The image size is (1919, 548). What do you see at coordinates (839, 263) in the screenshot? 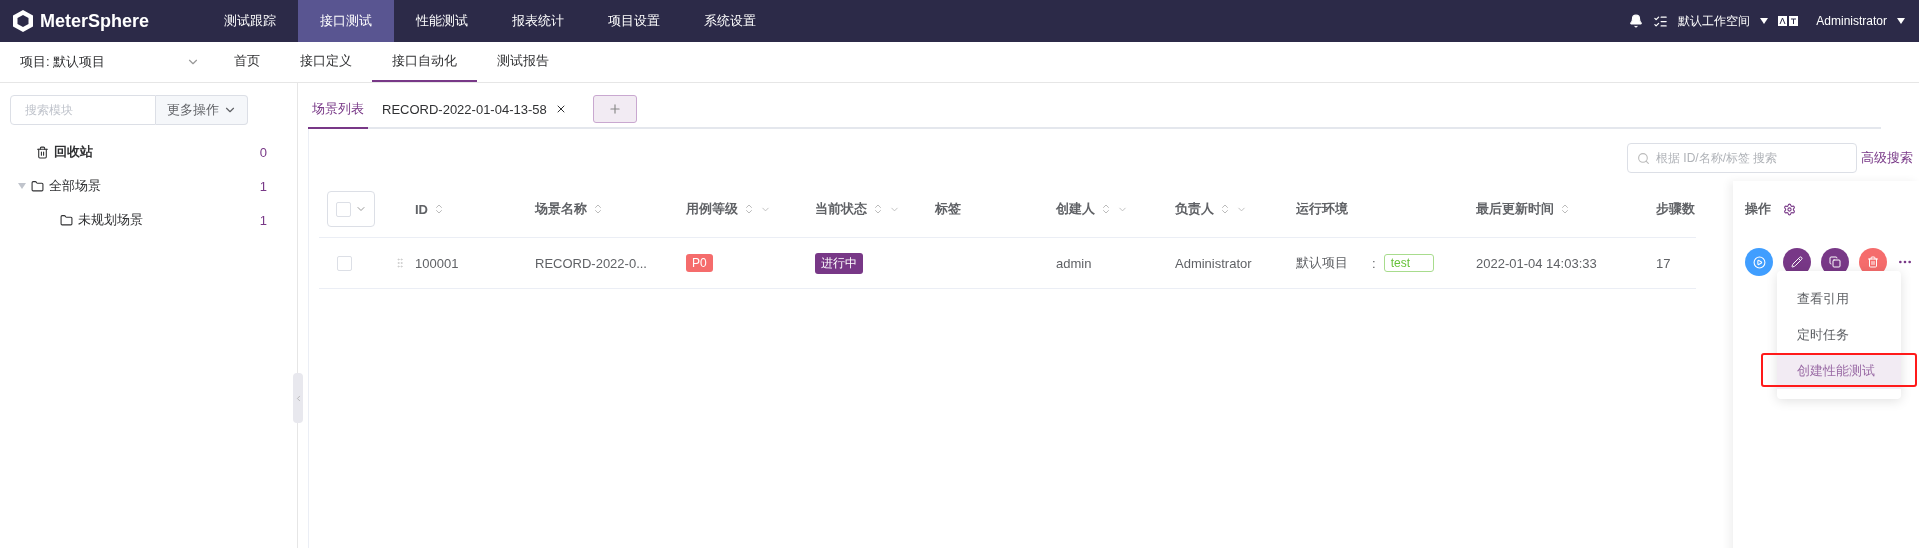
I see `status-badge: 进行中` at bounding box center [839, 263].